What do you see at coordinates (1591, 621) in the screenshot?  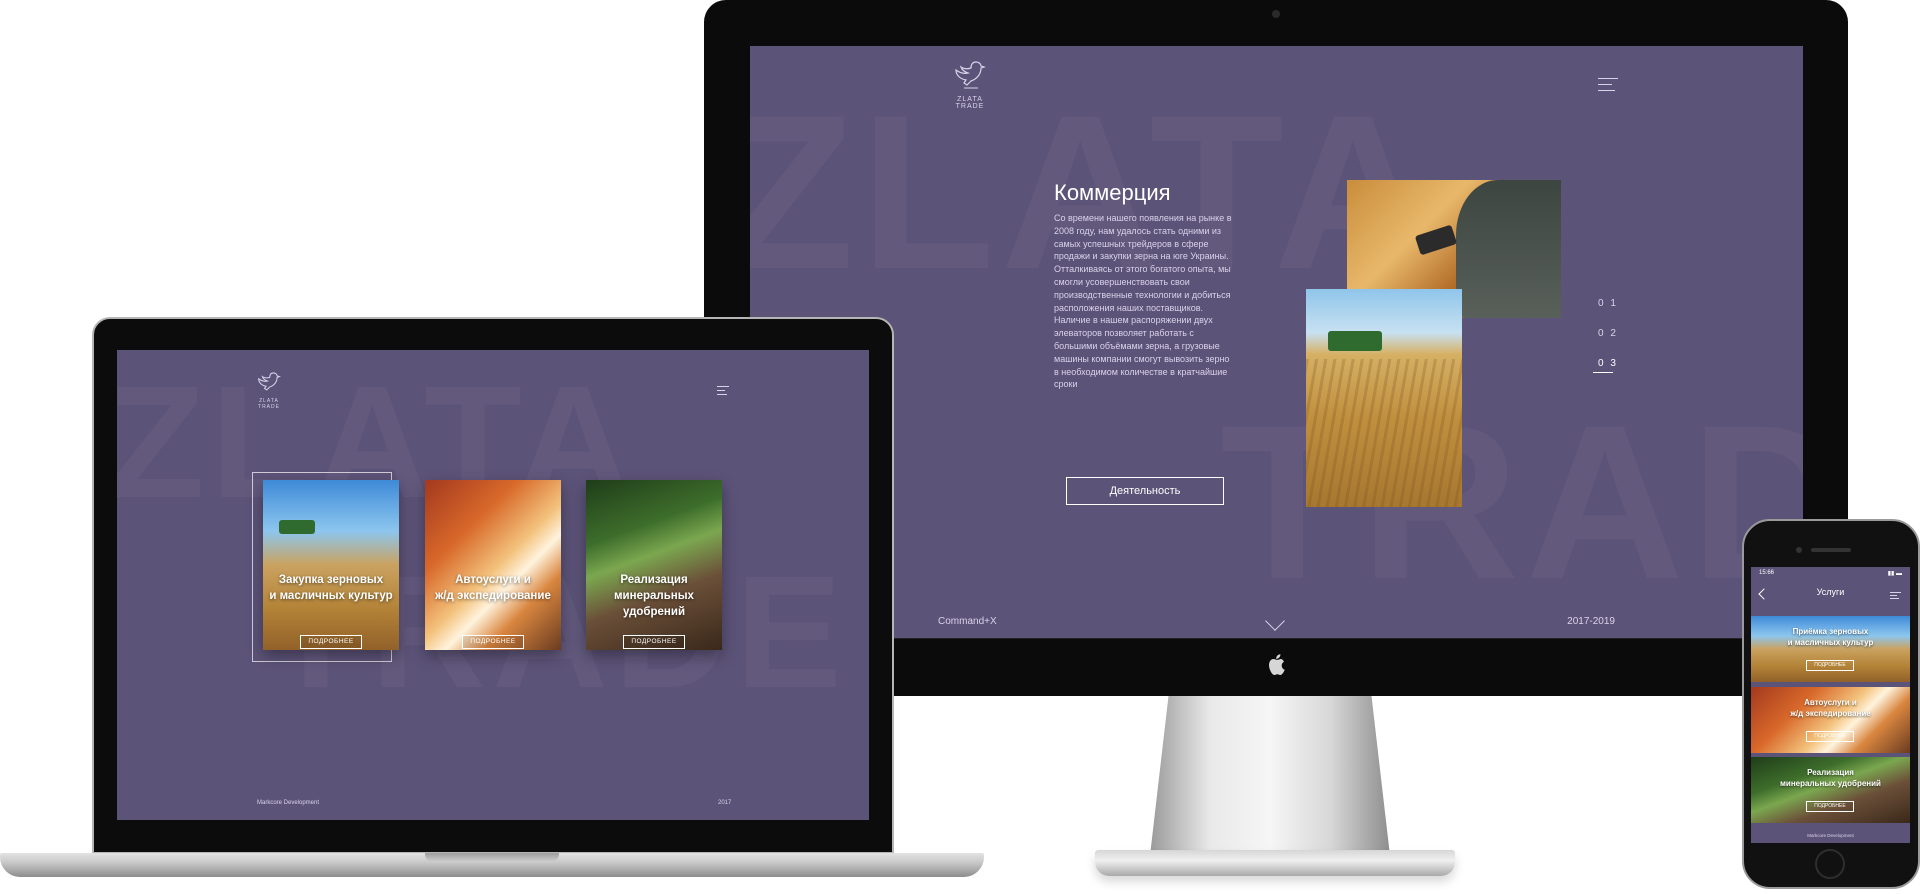 I see `footer-right: 2017-2019` at bounding box center [1591, 621].